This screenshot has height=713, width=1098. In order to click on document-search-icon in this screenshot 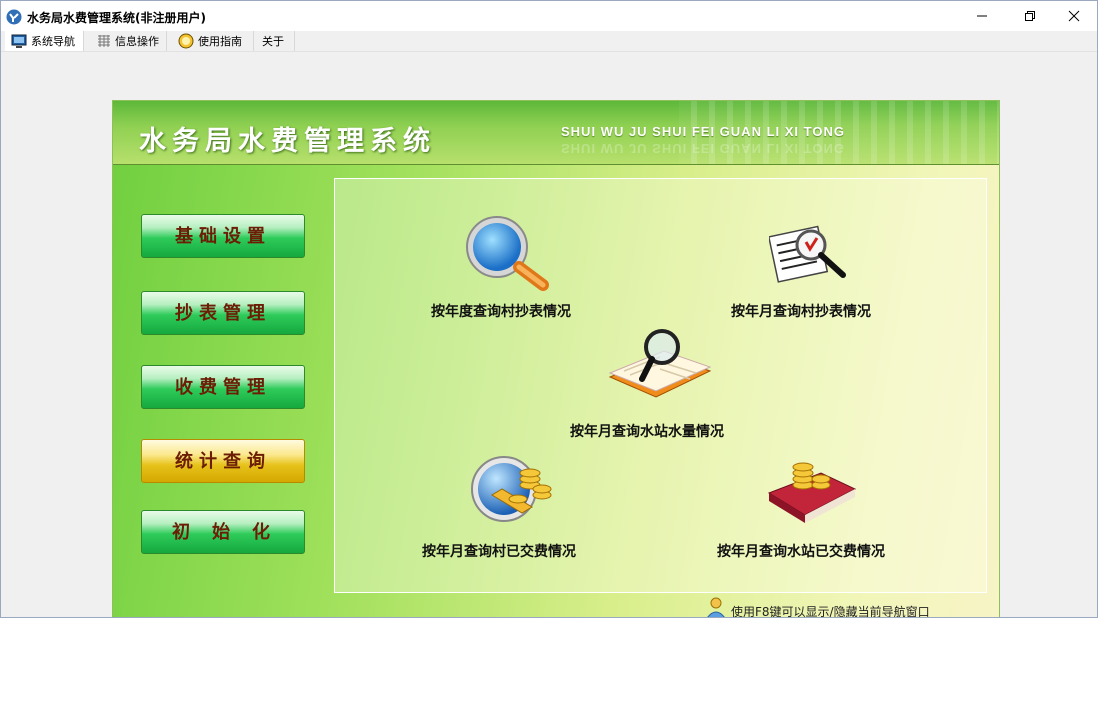, I will do `click(807, 254)`.